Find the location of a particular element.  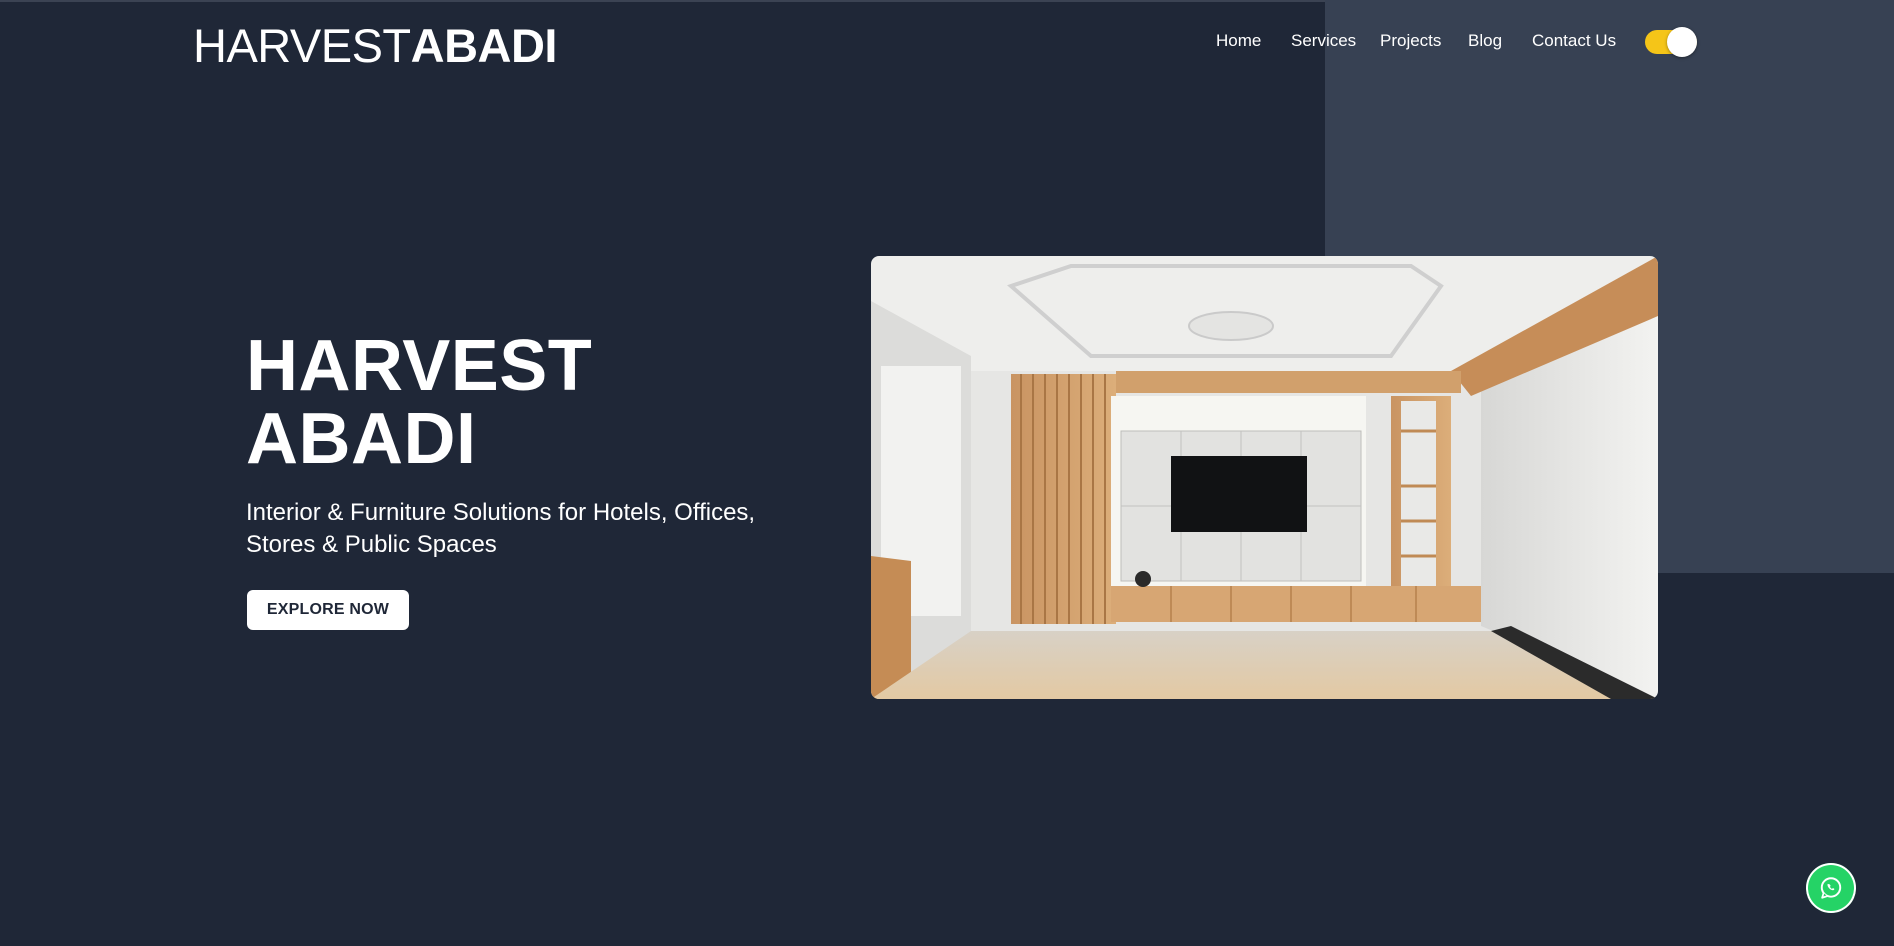

theme-toggle is located at coordinates (1671, 42).